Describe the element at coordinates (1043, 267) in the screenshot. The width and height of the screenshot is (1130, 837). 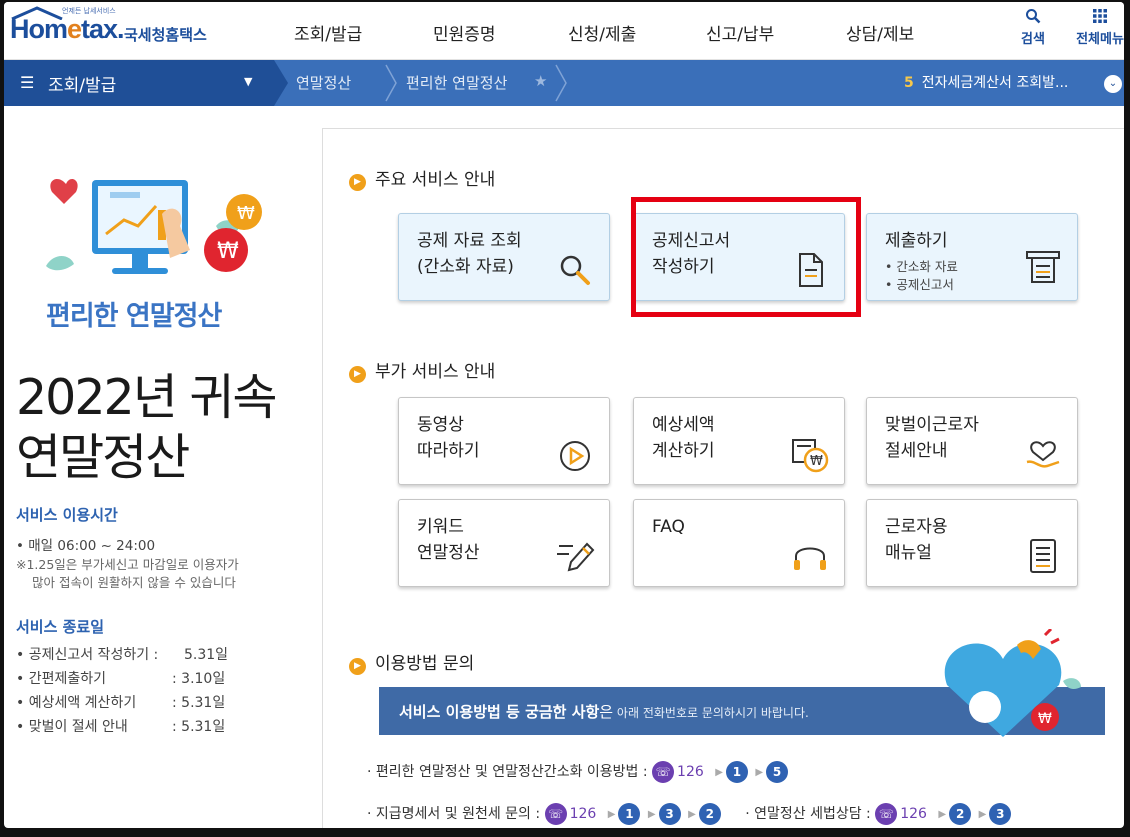
I see `print-document-icon` at that location.